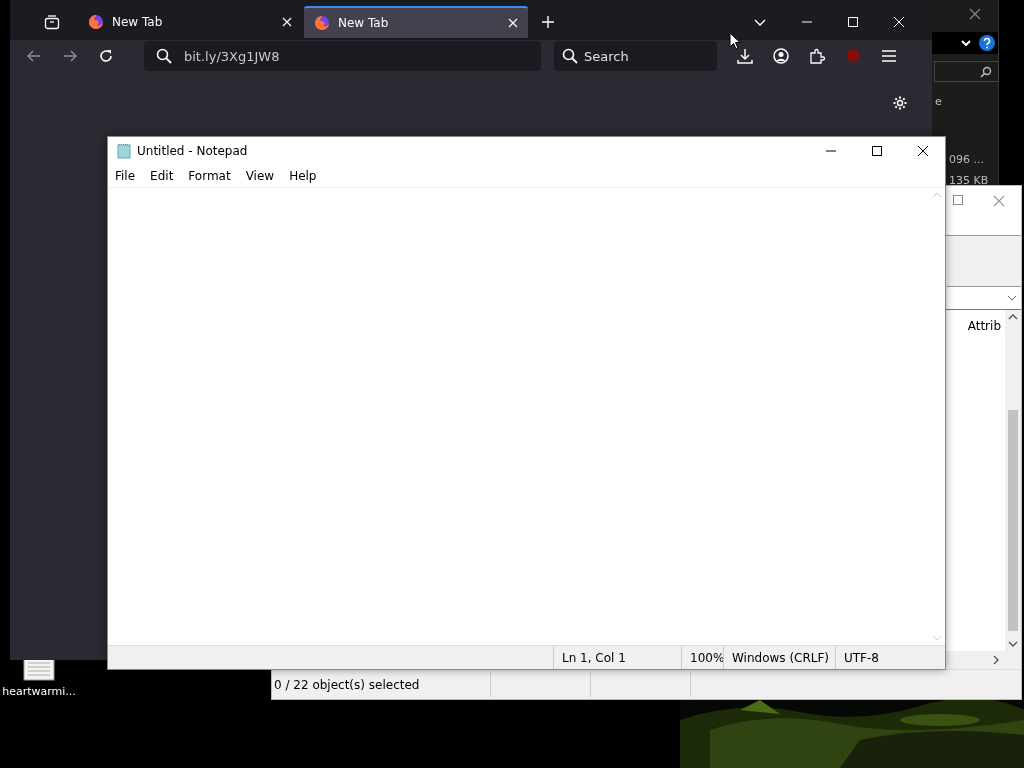 The image size is (1024, 768). What do you see at coordinates (779, 657) in the screenshot?
I see `line-ending: Windows (CRLF)` at bounding box center [779, 657].